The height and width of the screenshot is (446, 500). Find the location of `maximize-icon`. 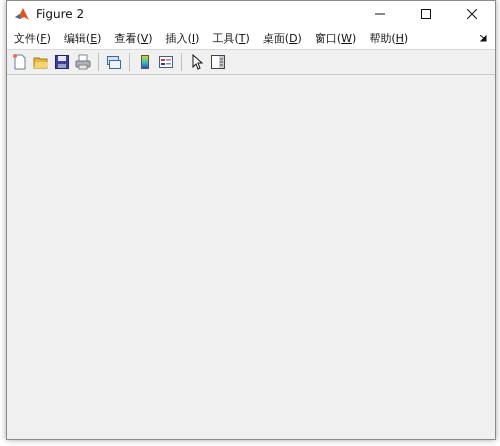

maximize-icon is located at coordinates (426, 14).